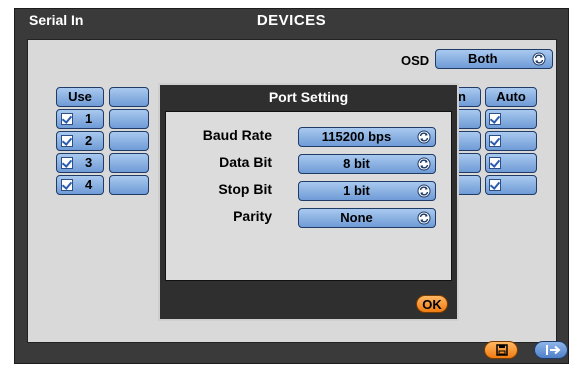 This screenshot has width=579, height=374. Describe the element at coordinates (89, 162) in the screenshot. I see `row-number: 3` at that location.